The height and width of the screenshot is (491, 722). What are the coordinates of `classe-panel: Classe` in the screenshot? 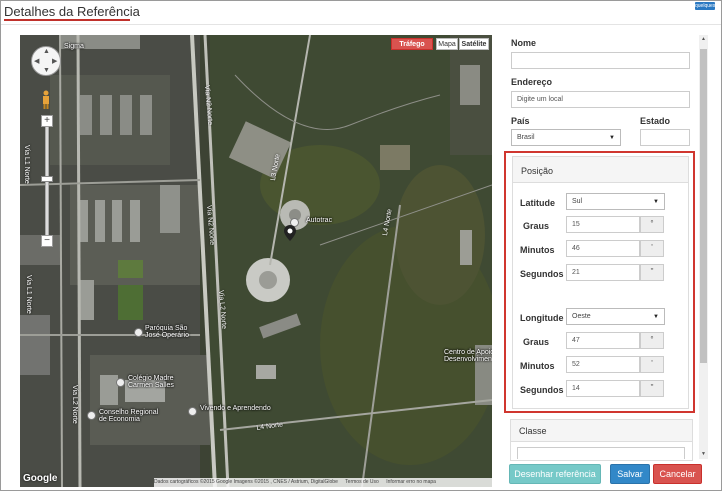 It's located at (601, 440).